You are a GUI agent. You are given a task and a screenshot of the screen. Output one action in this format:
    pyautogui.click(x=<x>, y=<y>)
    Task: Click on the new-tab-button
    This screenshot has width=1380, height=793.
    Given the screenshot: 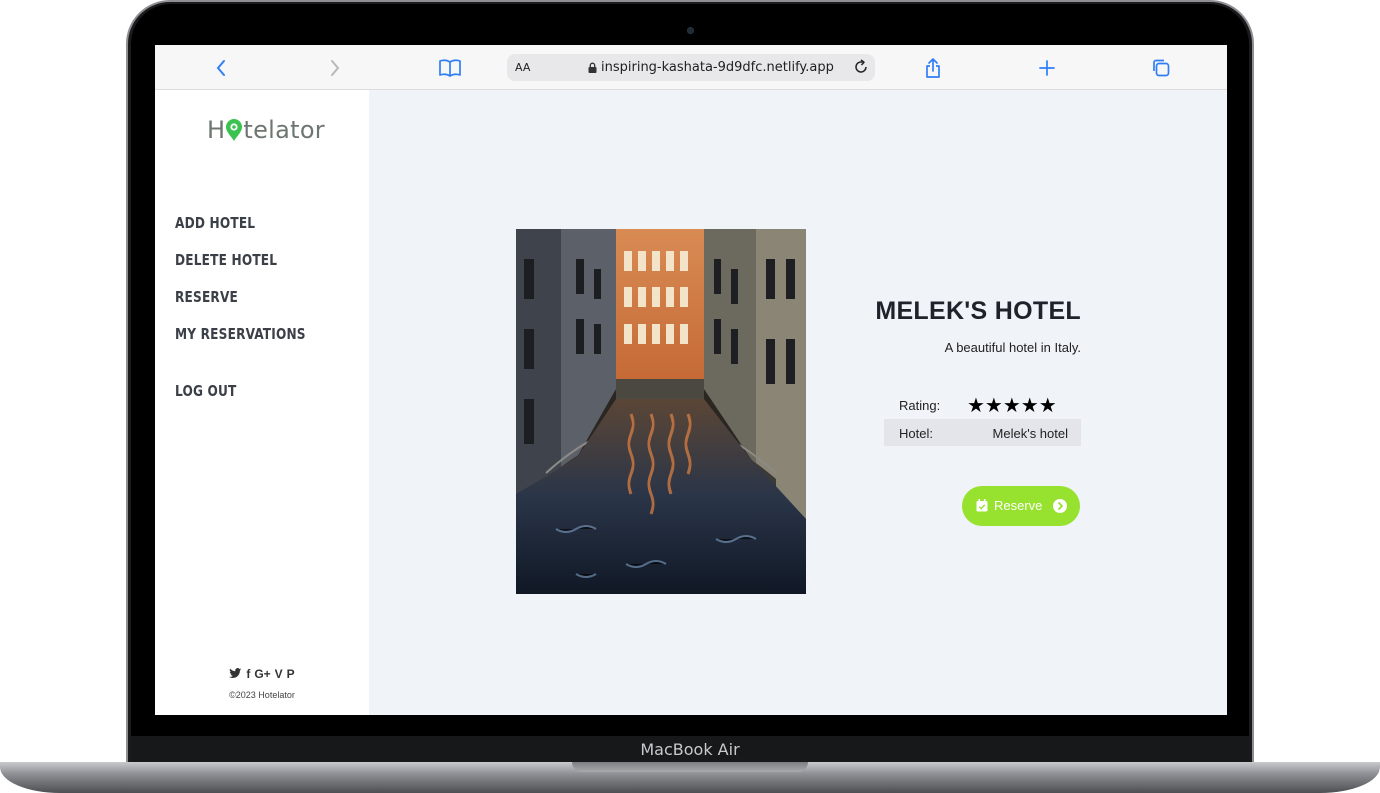 What is the action you would take?
    pyautogui.click(x=1047, y=67)
    